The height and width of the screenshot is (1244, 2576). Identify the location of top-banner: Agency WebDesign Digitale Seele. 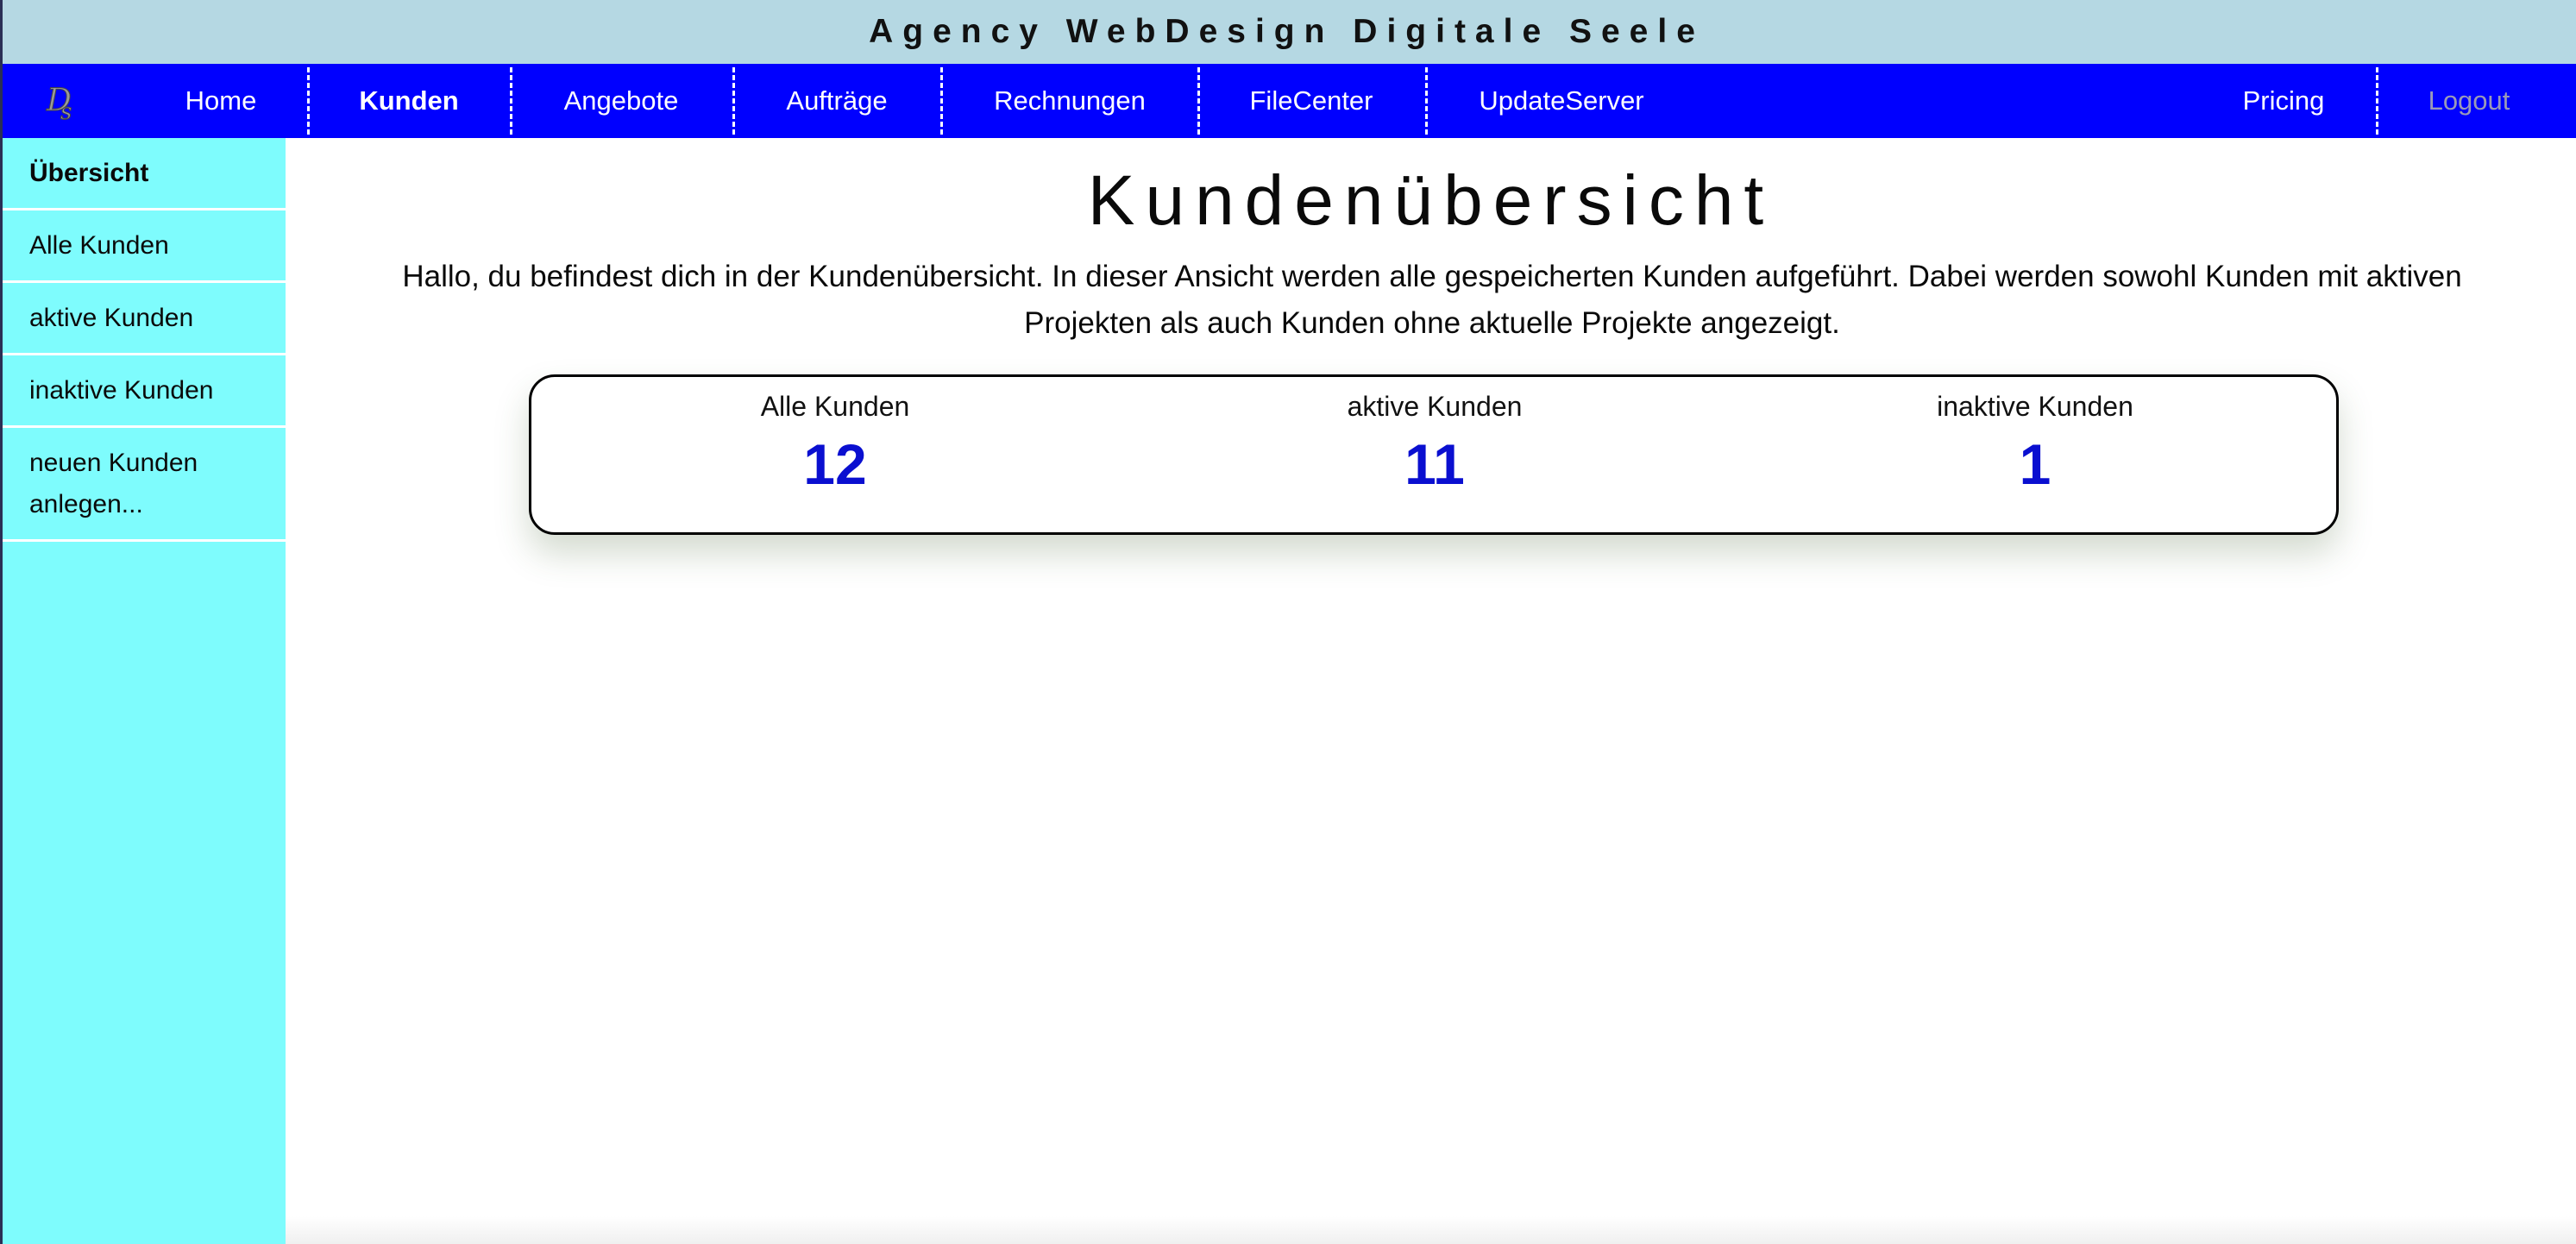
(1288, 32).